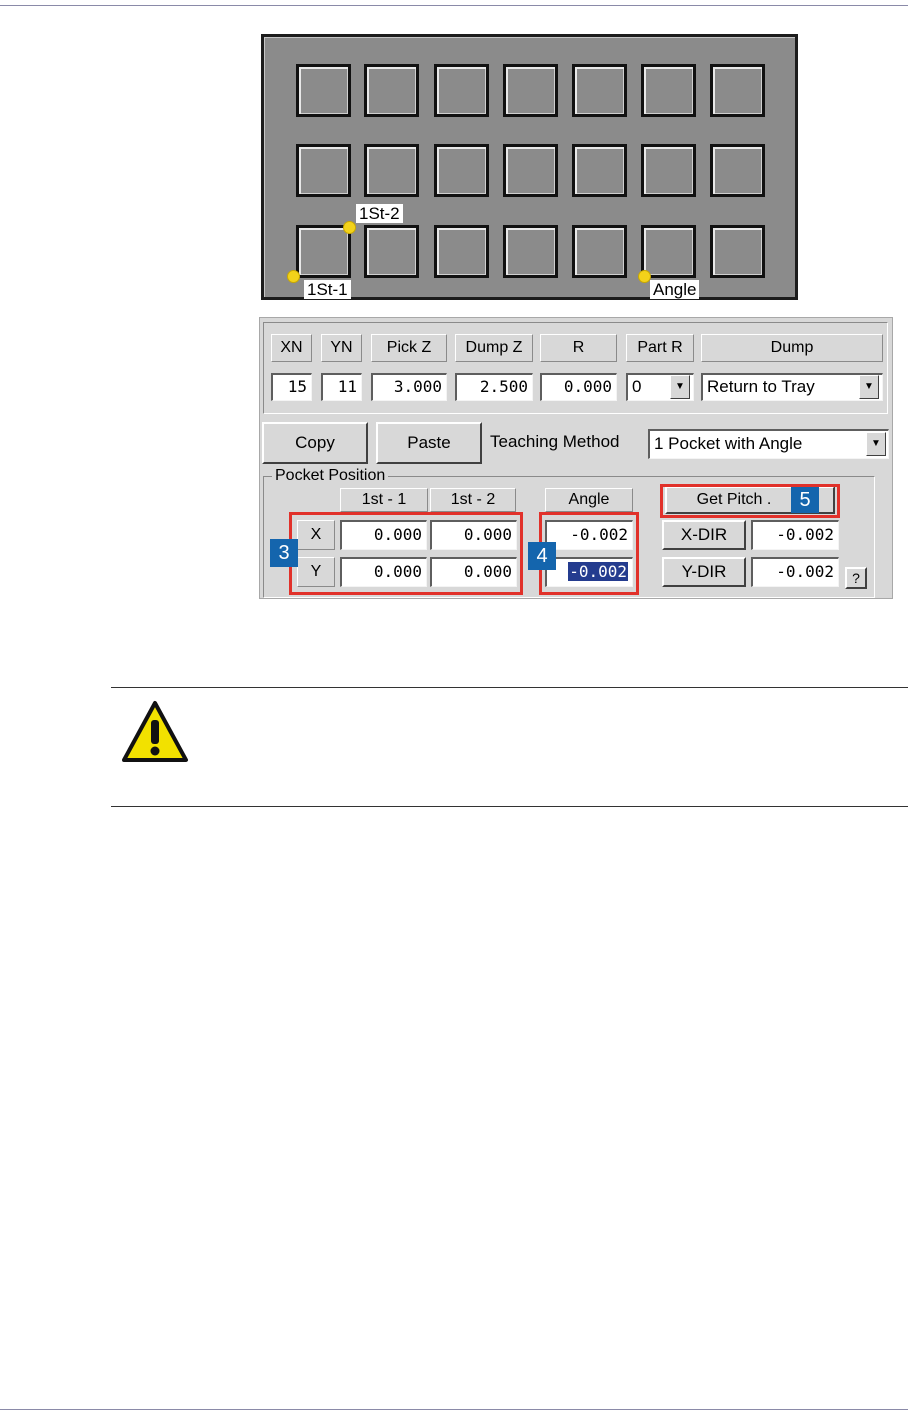 Image resolution: width=908 pixels, height=1421 pixels. I want to click on top-rule, so click(454, 5).